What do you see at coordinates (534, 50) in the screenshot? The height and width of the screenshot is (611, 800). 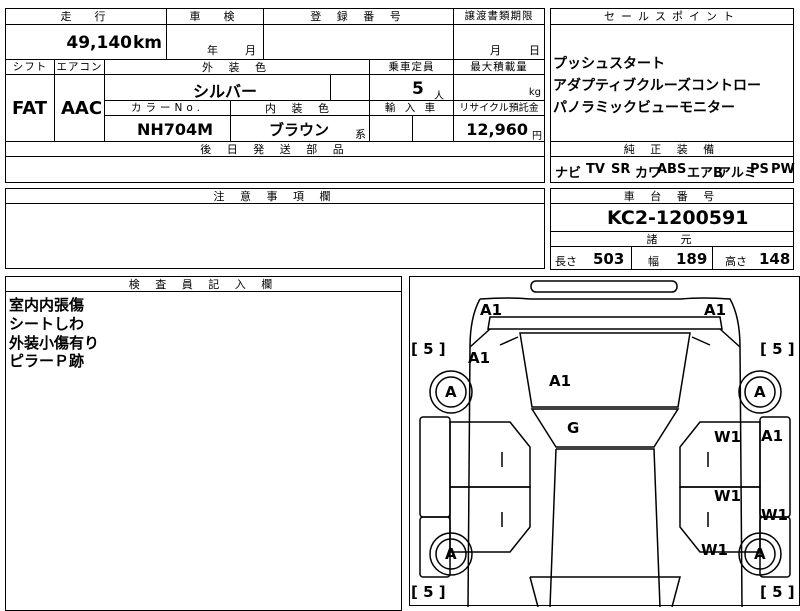 I see `transfer-day: 日` at bounding box center [534, 50].